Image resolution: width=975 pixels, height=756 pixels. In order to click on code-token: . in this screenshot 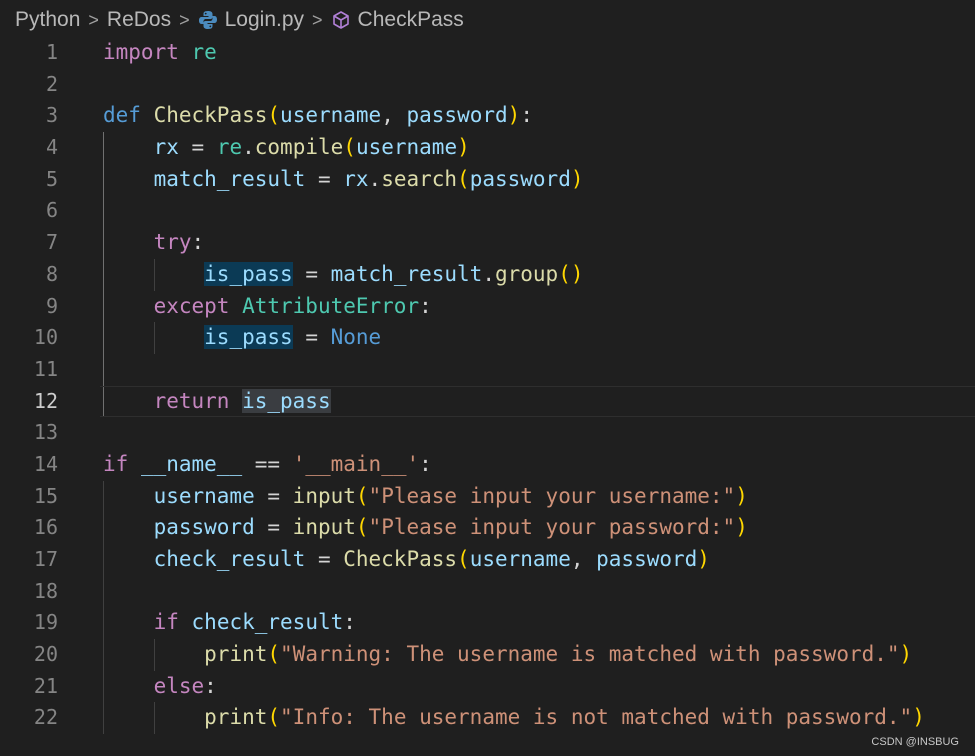, I will do `click(248, 147)`.